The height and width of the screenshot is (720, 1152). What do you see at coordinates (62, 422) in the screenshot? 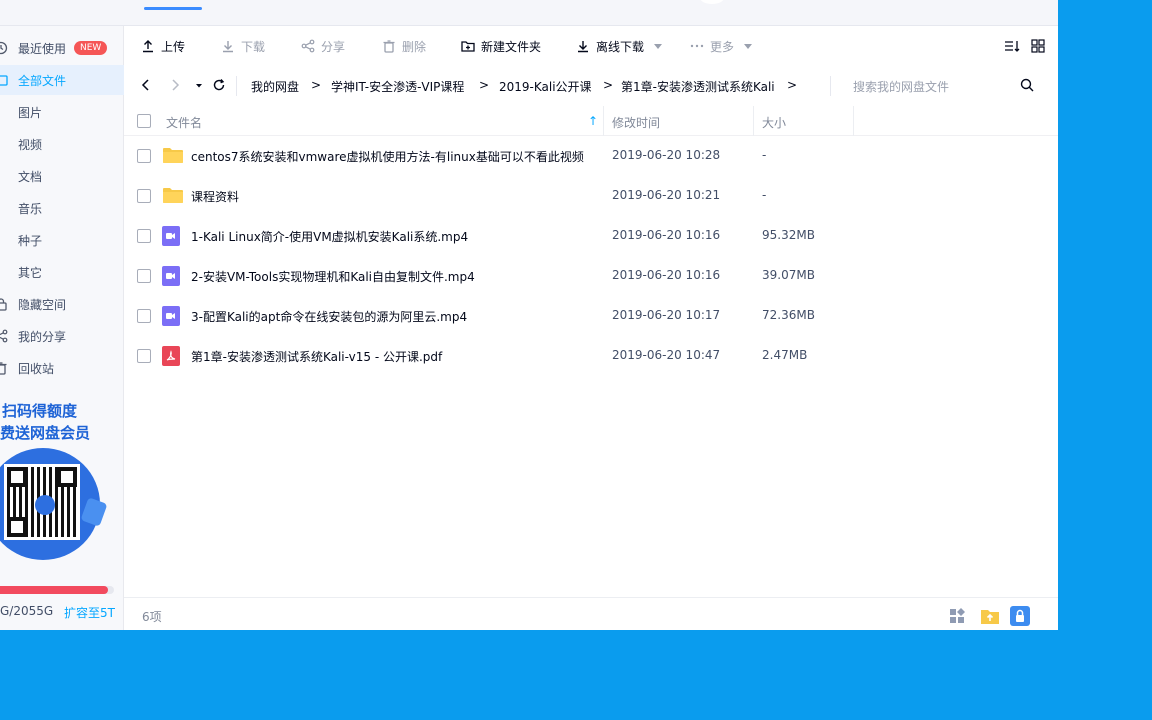
I see `promo-banner: 扫码得额度 费送网盘会员` at bounding box center [62, 422].